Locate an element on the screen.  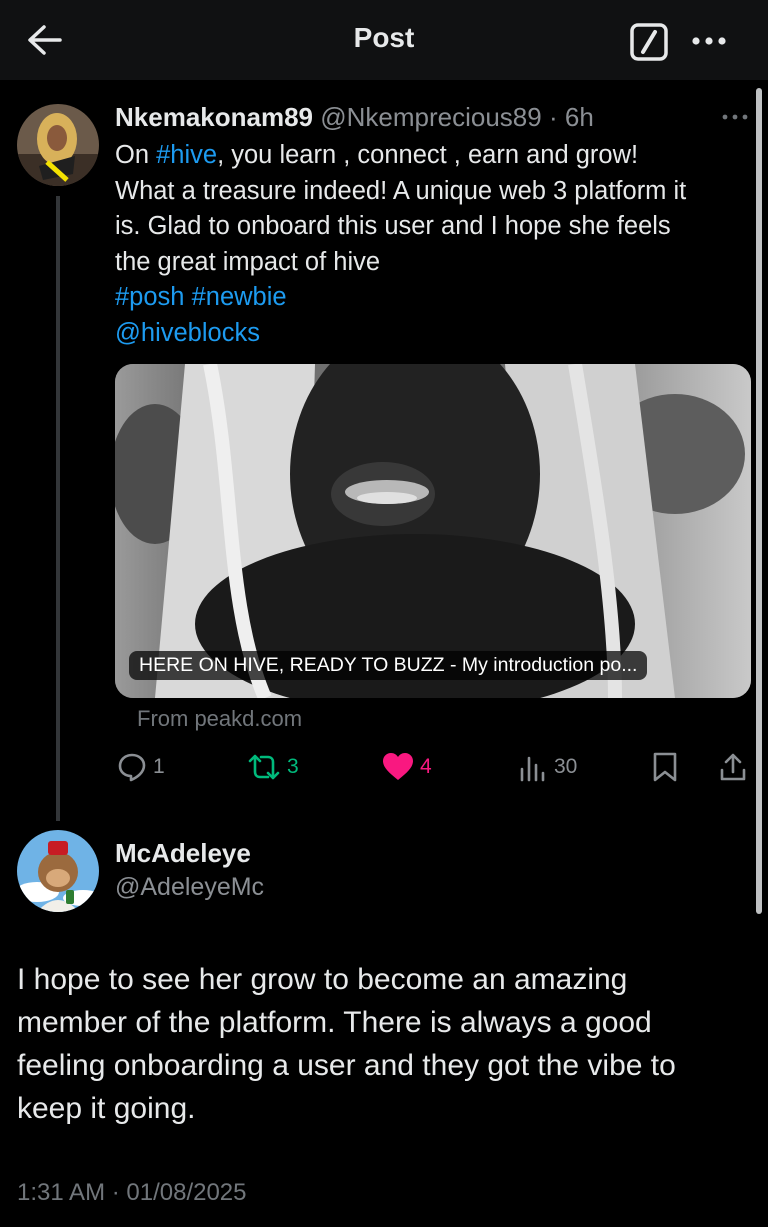
repost-button: 3 is located at coordinates (273, 767).